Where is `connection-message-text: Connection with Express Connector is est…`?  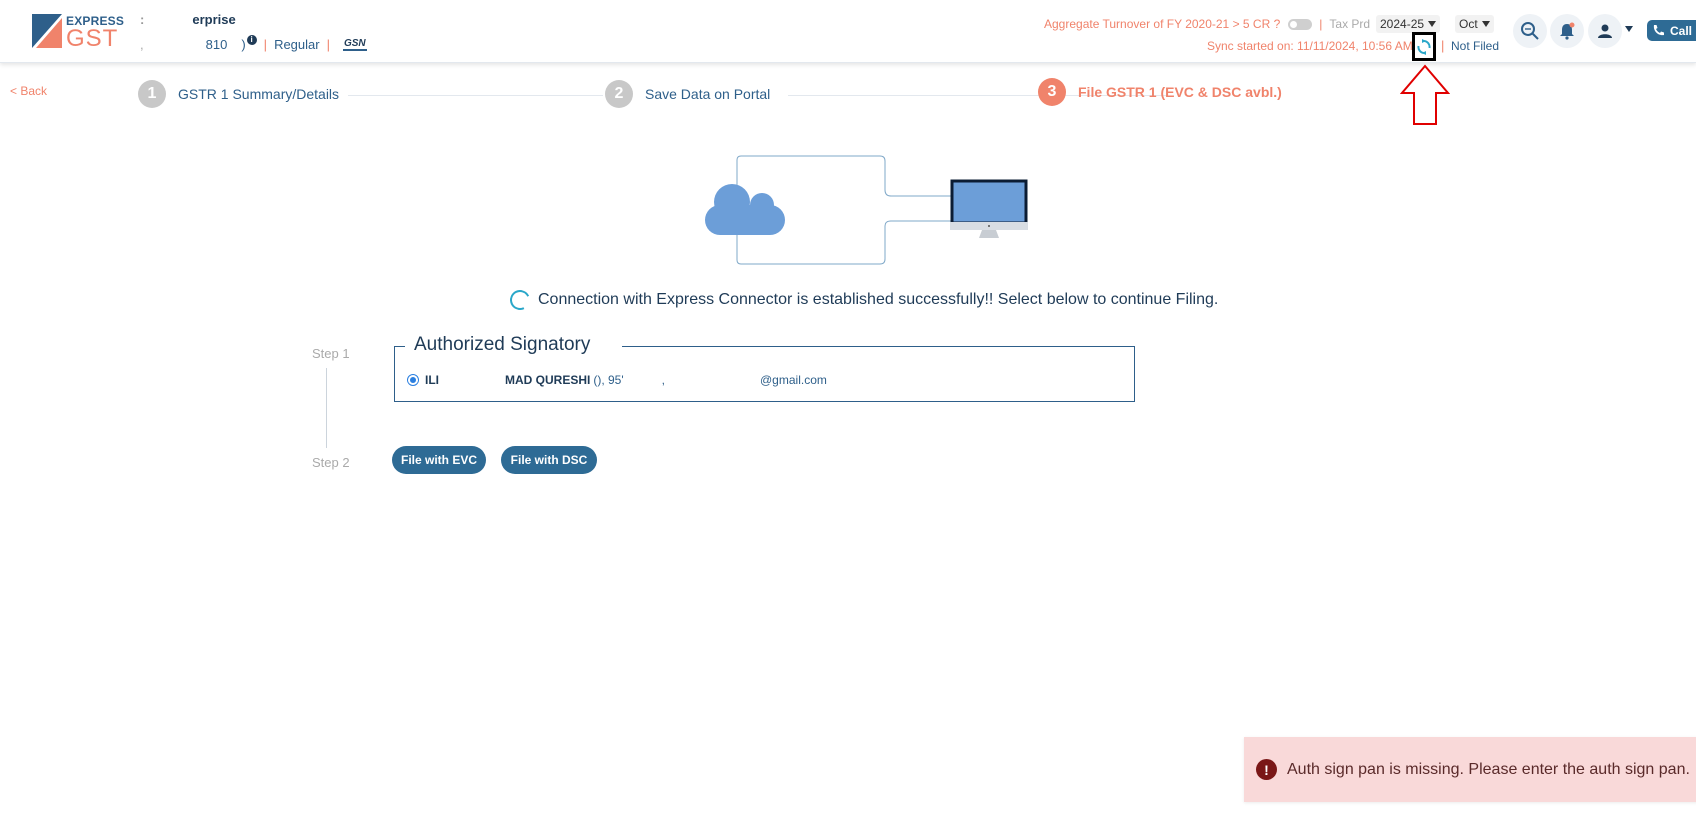
connection-message-text: Connection with Express Connector is est… is located at coordinates (878, 299).